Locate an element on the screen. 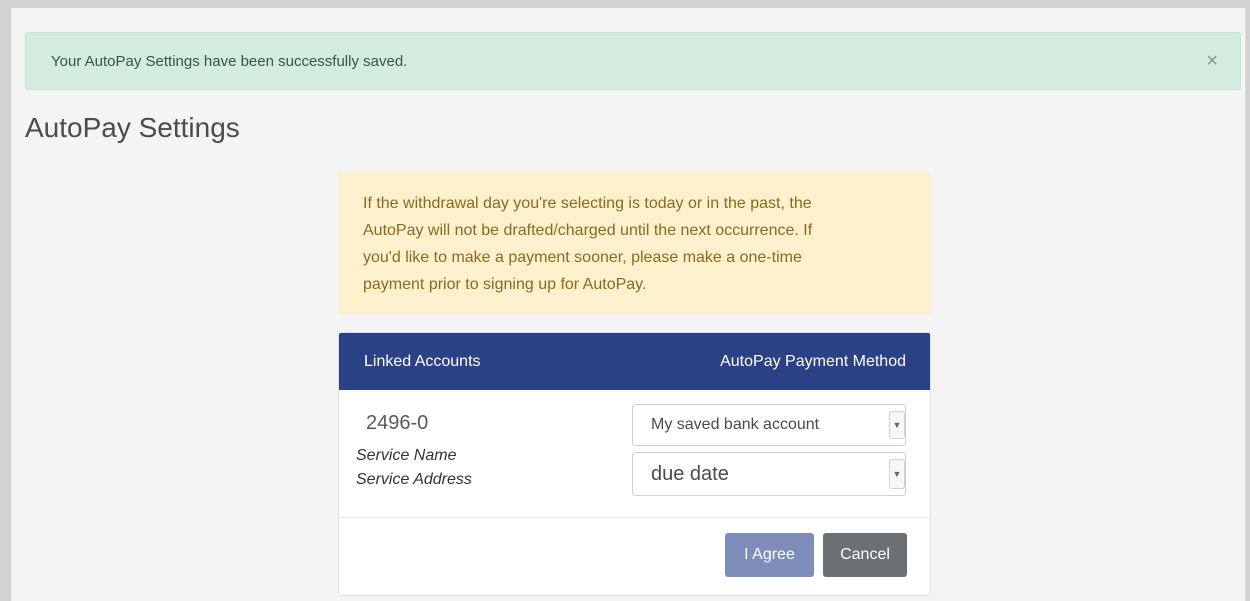  linked-accounts-heading: Linked Accounts is located at coordinates (422, 361).